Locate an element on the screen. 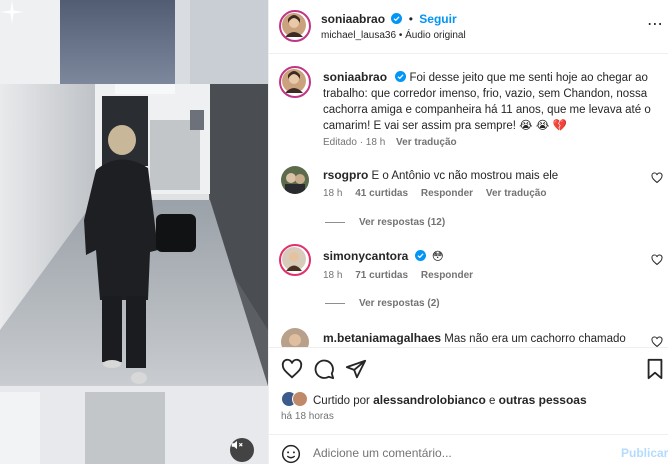 The image size is (668, 464). publish-button: Publicar is located at coordinates (644, 453).